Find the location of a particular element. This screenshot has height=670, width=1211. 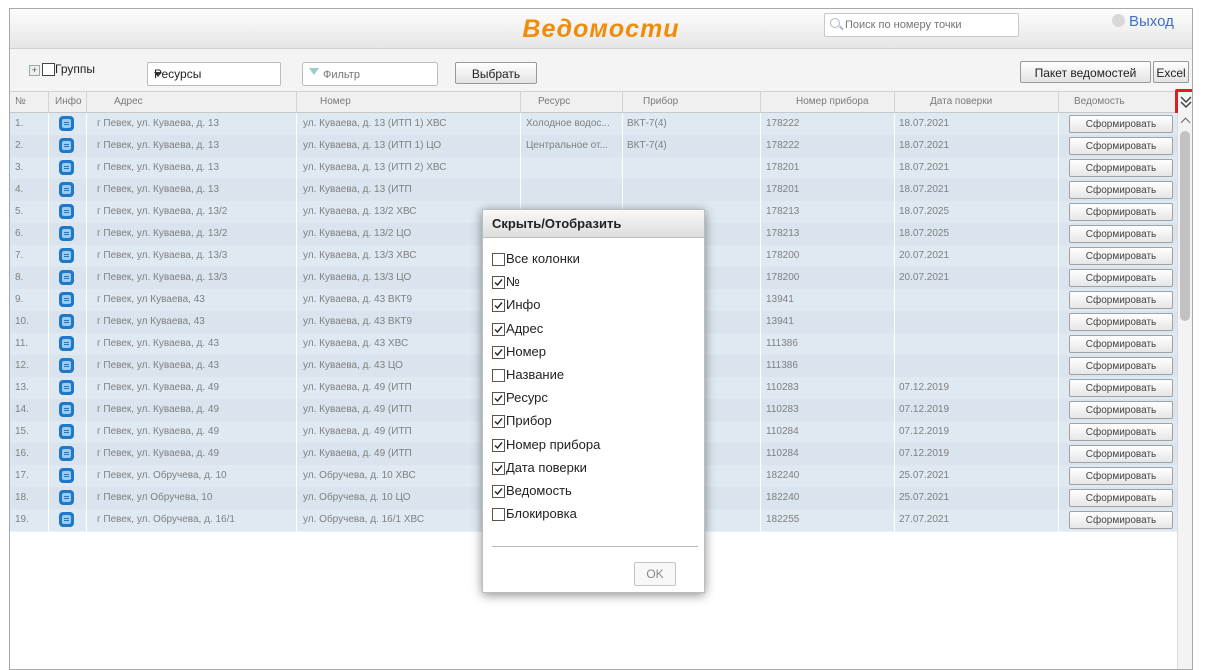

col-header-statement: Ведомость is located at coordinates (1099, 101).